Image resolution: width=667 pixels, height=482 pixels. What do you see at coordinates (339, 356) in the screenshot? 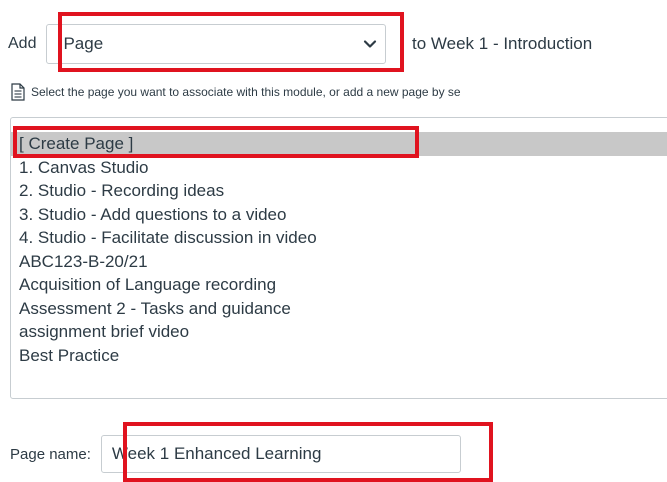
I see `page-list-item: Best Practice` at bounding box center [339, 356].